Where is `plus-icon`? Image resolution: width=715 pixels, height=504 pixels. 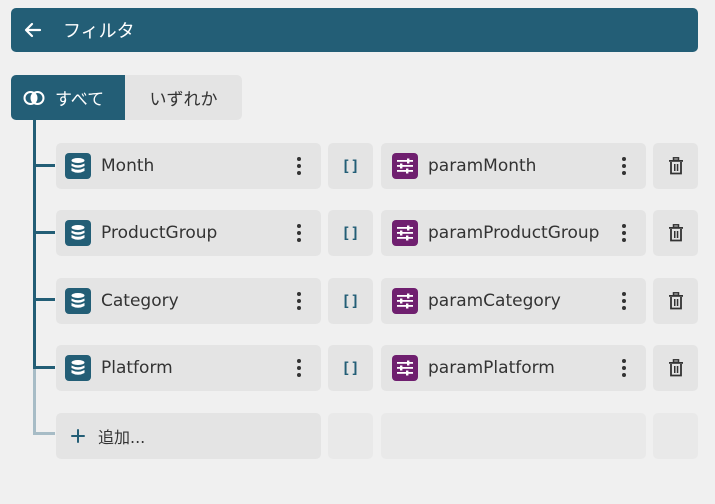 plus-icon is located at coordinates (78, 436).